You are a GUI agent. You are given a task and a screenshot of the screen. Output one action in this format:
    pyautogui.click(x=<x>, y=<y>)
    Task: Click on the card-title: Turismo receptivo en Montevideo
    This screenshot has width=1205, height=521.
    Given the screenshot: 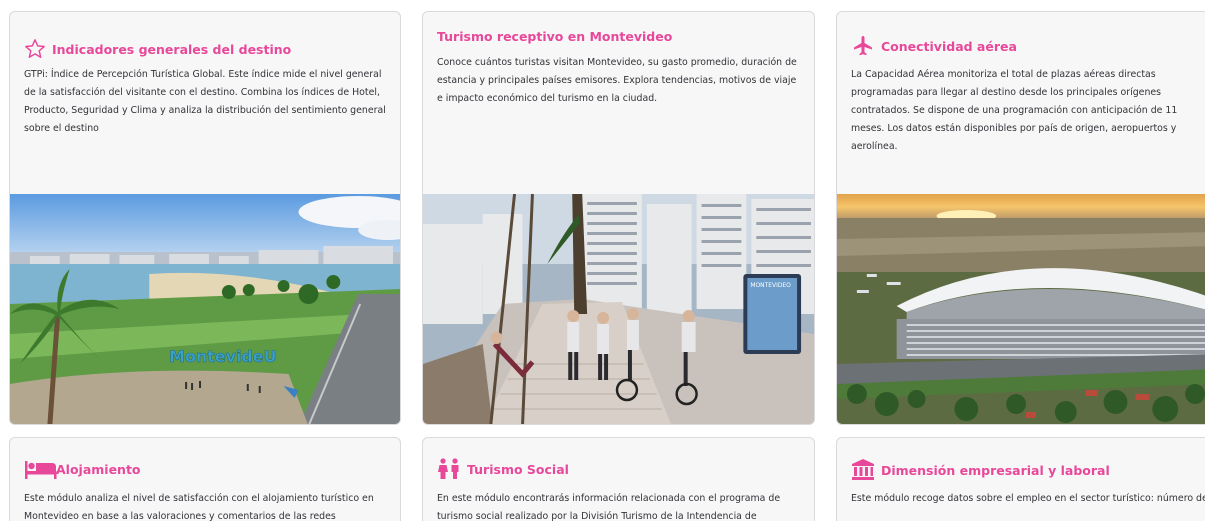 What is the action you would take?
    pyautogui.click(x=554, y=36)
    